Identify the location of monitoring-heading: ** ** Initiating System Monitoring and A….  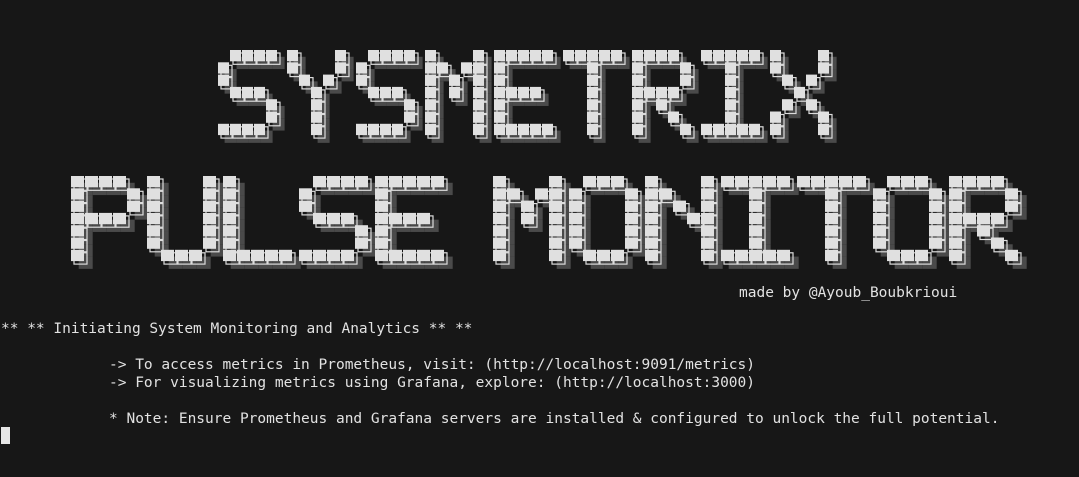
(237, 329).